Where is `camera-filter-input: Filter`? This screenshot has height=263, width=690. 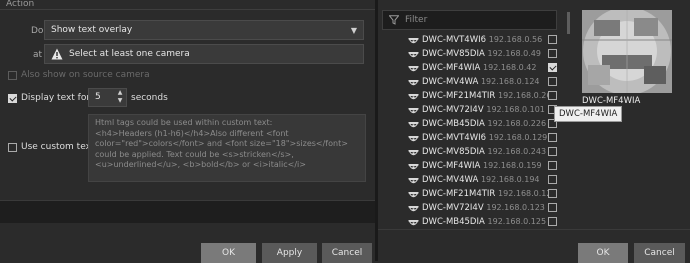 camera-filter-input: Filter is located at coordinates (469, 20).